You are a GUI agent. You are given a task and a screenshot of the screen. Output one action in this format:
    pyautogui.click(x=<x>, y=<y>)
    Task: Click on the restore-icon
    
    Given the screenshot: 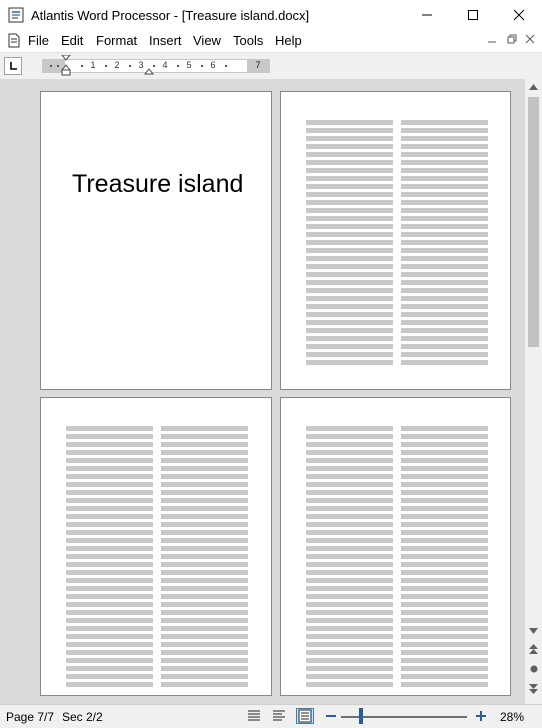 What is the action you would take?
    pyautogui.click(x=512, y=39)
    